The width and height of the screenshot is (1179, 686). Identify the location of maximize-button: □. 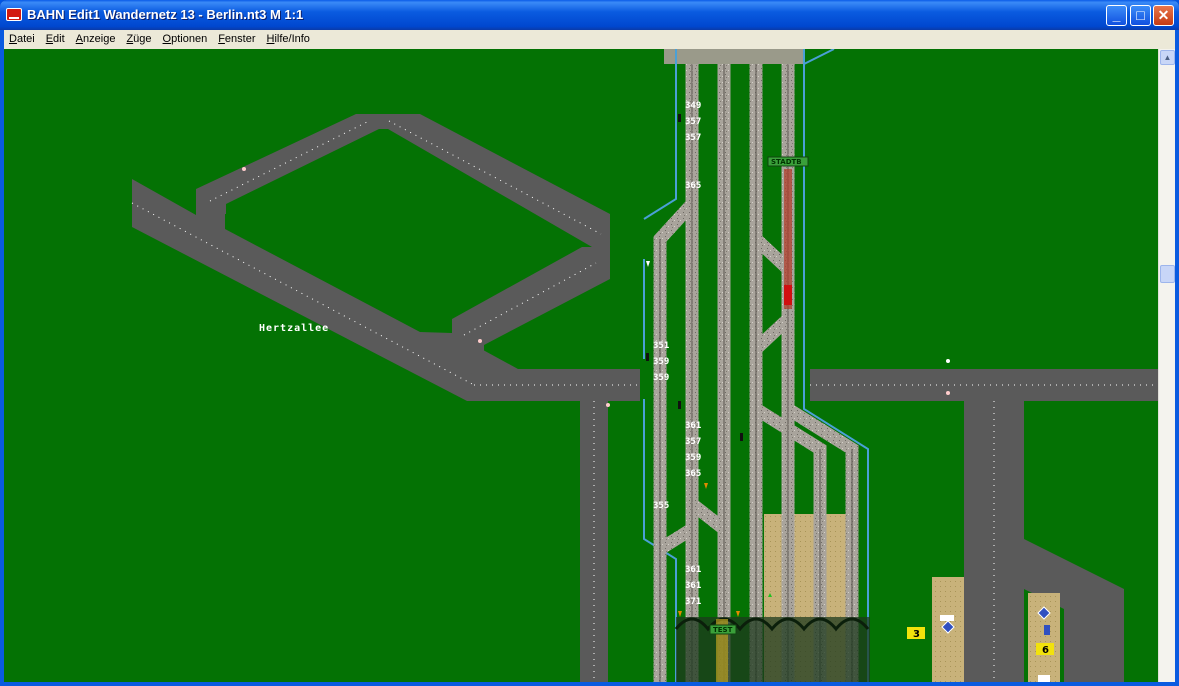
(1140, 15).